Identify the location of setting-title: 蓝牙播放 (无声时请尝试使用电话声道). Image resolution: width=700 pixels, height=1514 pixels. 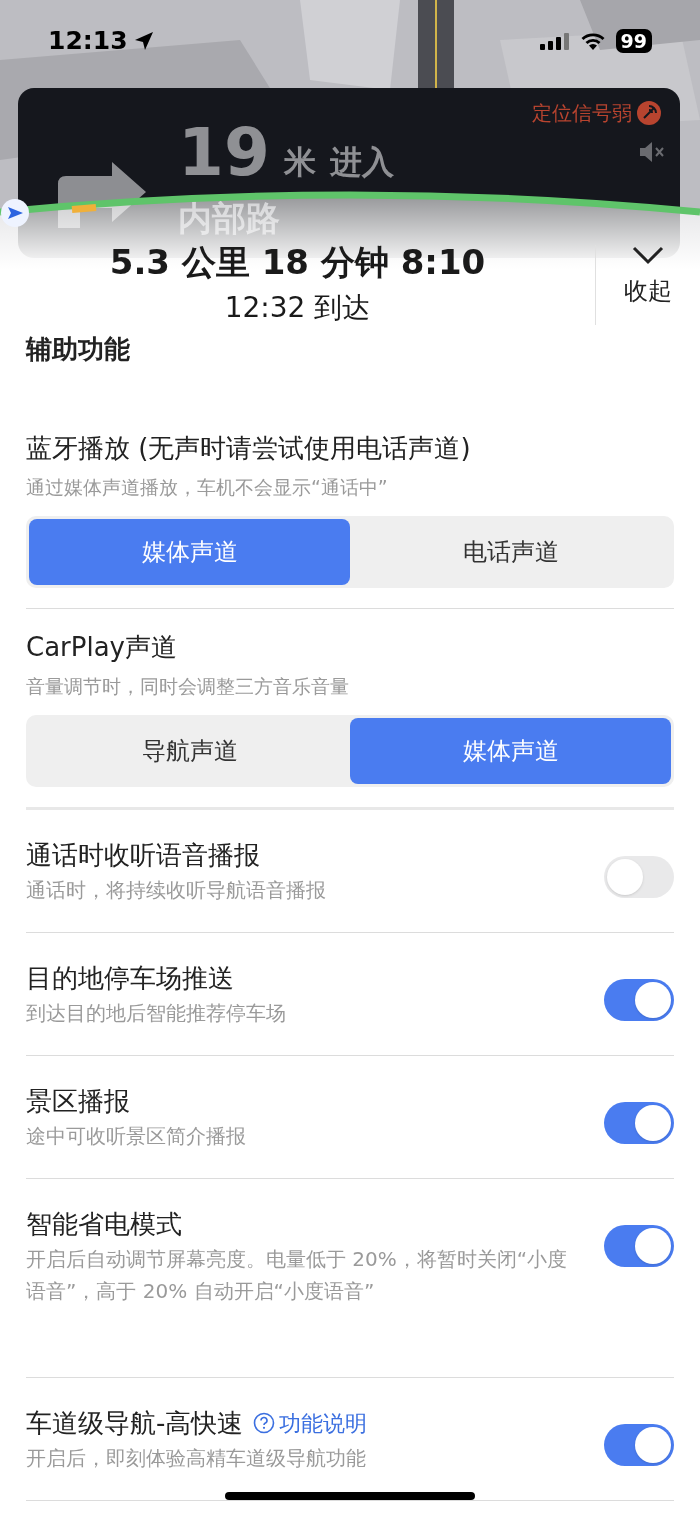
(249, 448).